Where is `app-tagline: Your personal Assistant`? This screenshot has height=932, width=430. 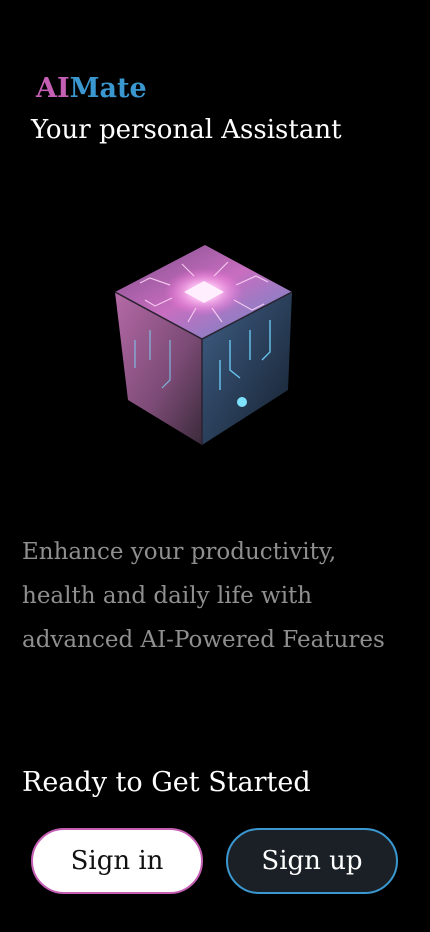
app-tagline: Your personal Assistant is located at coordinates (186, 130).